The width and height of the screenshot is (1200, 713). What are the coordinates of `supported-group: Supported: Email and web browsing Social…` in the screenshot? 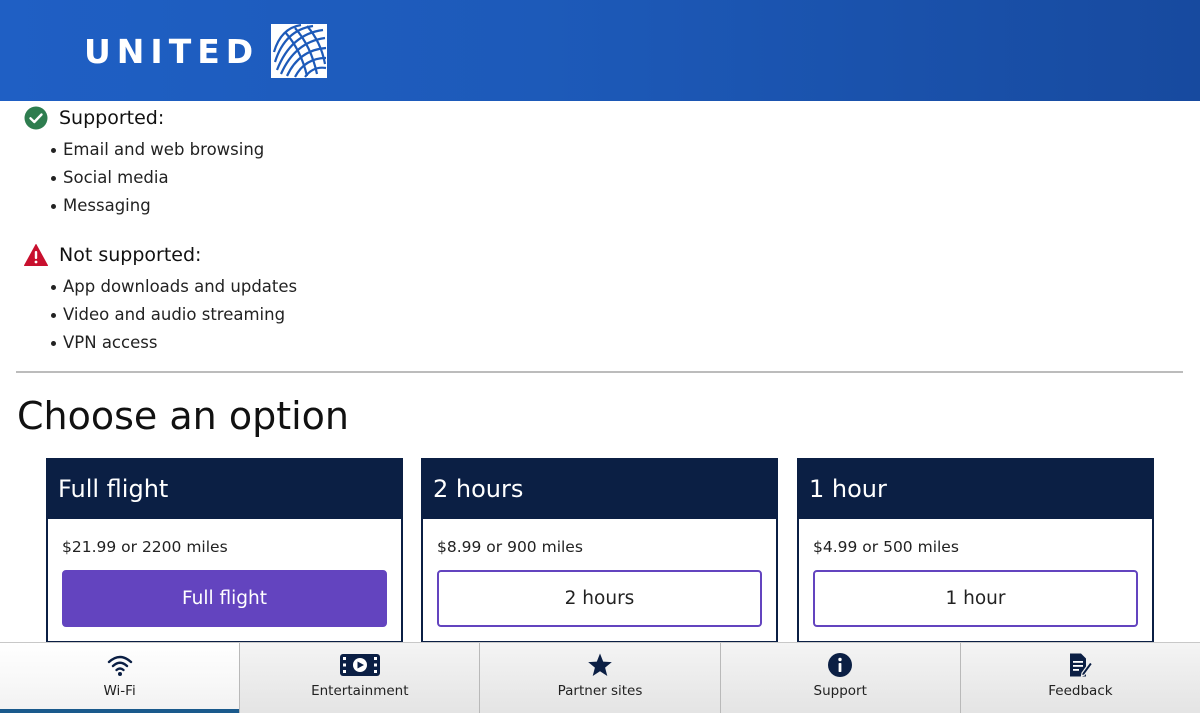 It's located at (324, 163).